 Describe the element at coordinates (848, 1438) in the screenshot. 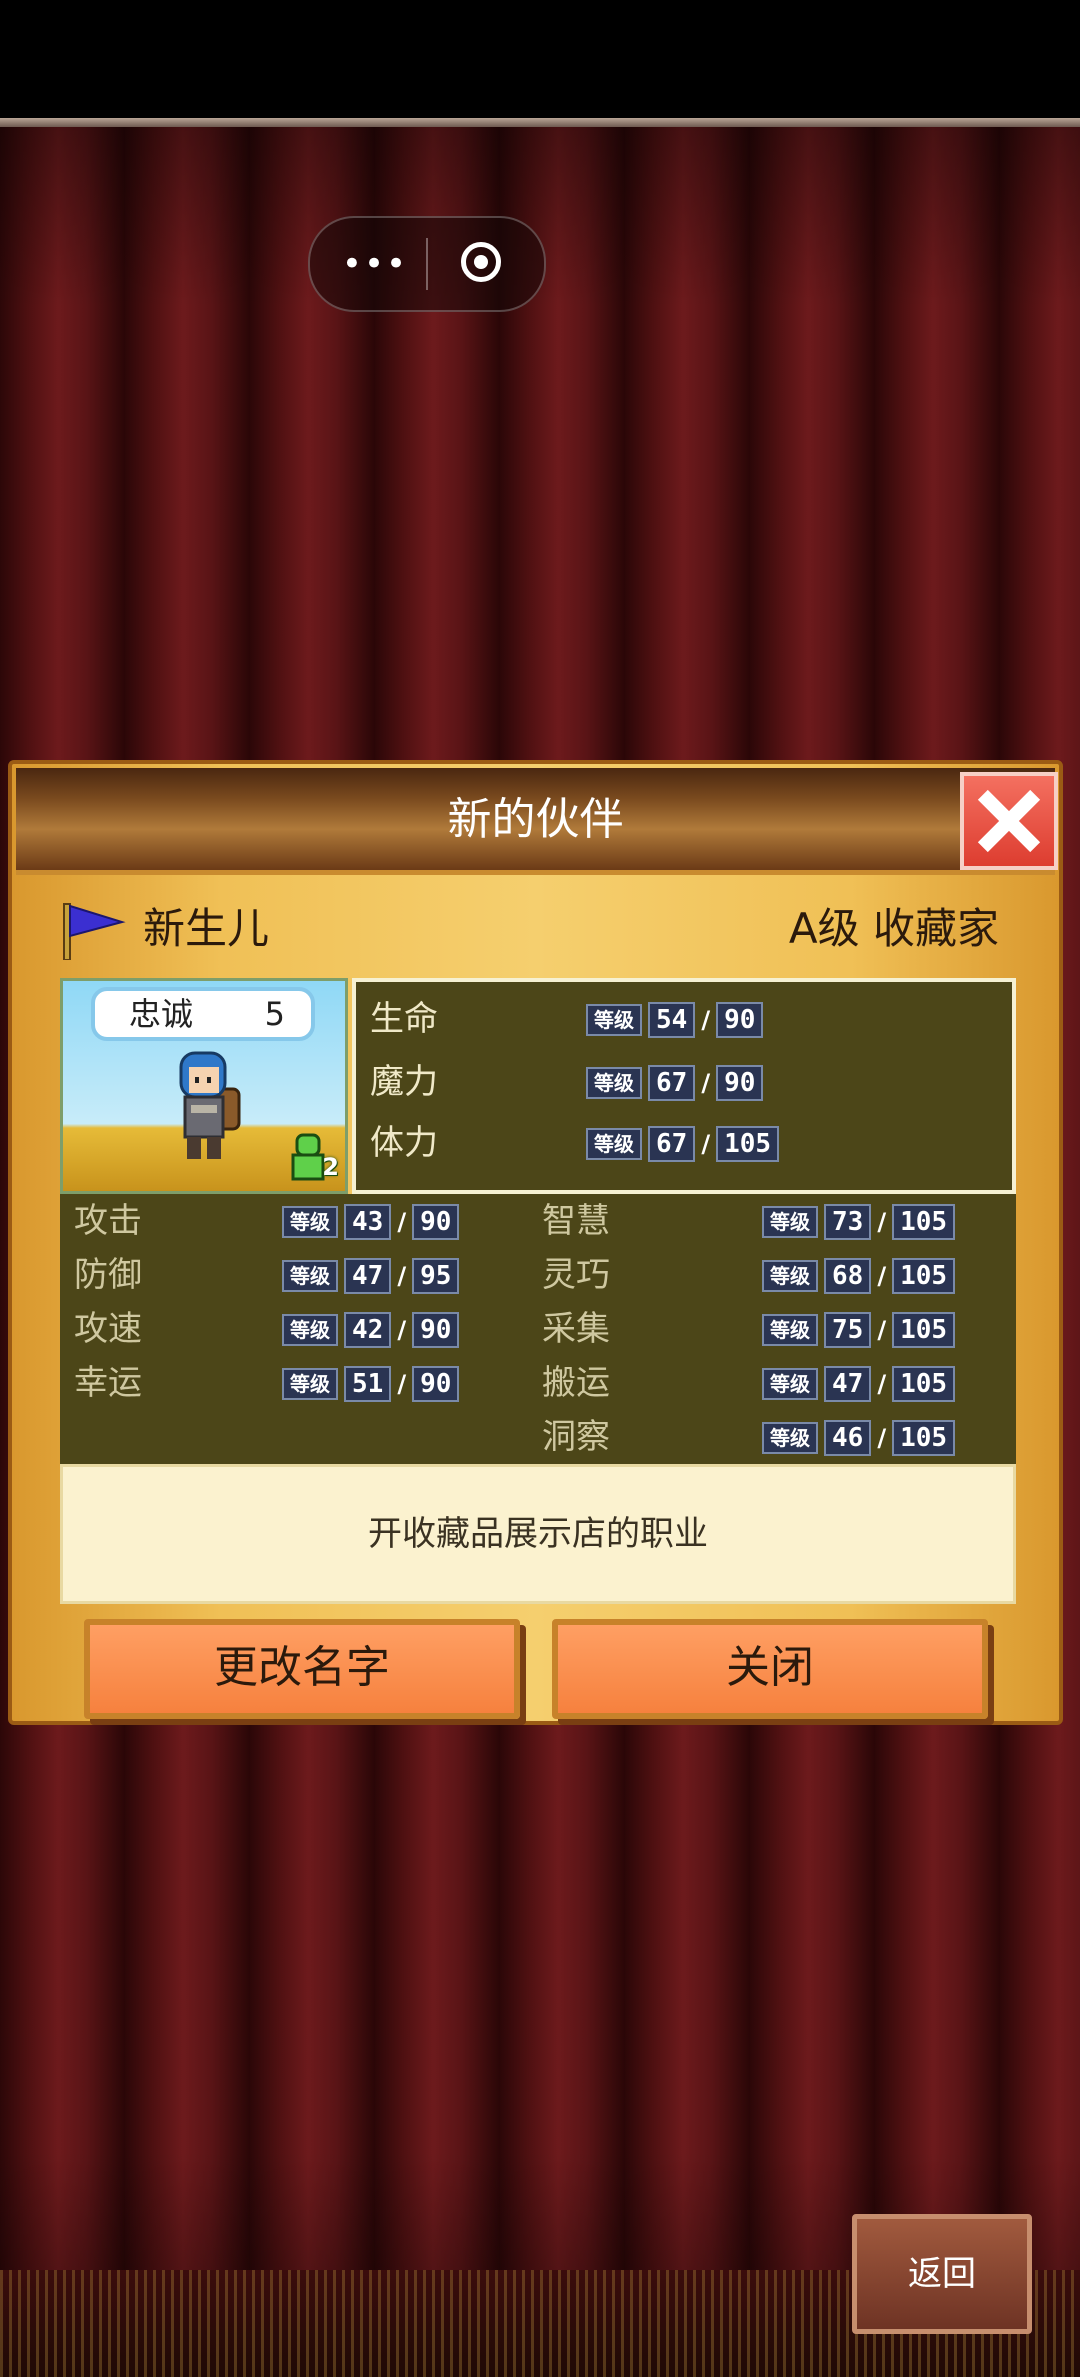

I see `stat-current: 46` at that location.